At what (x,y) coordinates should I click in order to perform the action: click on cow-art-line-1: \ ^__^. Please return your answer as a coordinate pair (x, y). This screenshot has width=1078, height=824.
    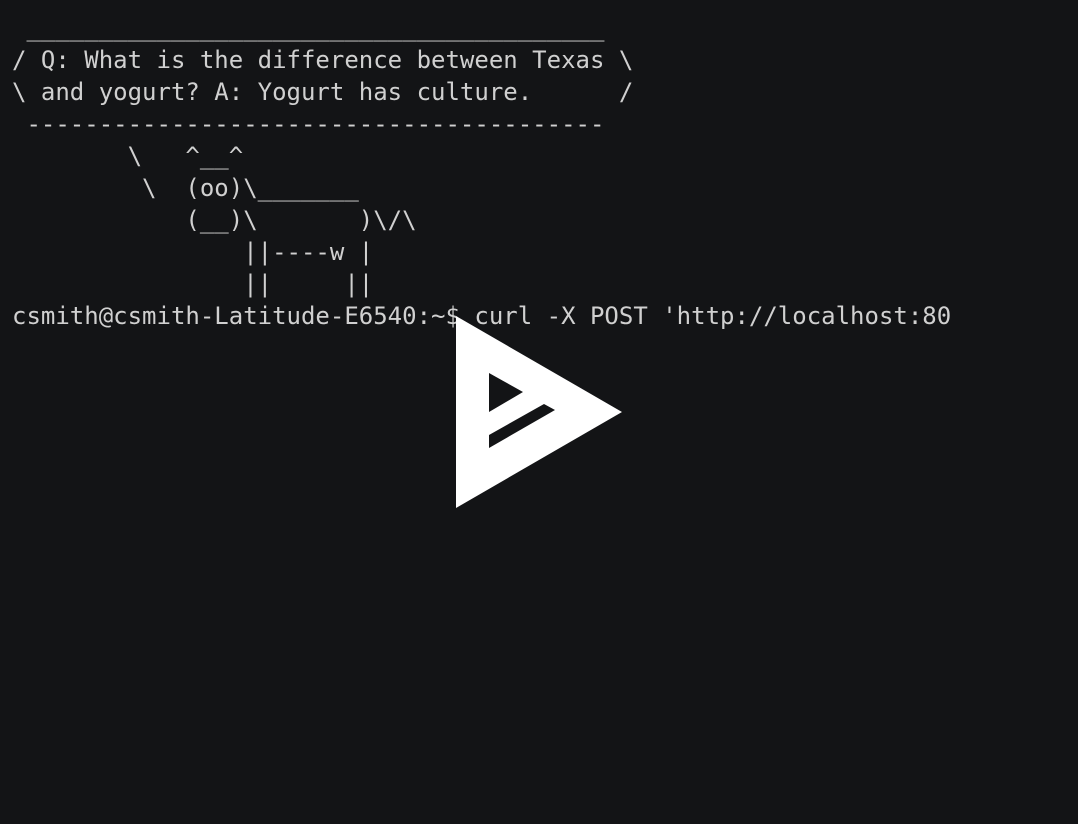
    Looking at the image, I should click on (128, 156).